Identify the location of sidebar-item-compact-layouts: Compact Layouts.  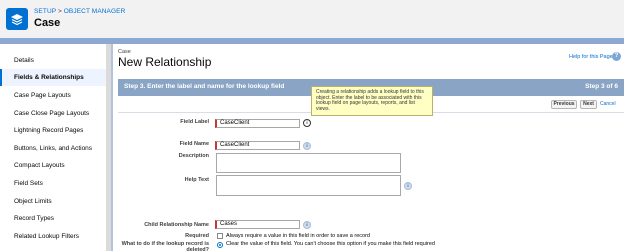
(53, 165).